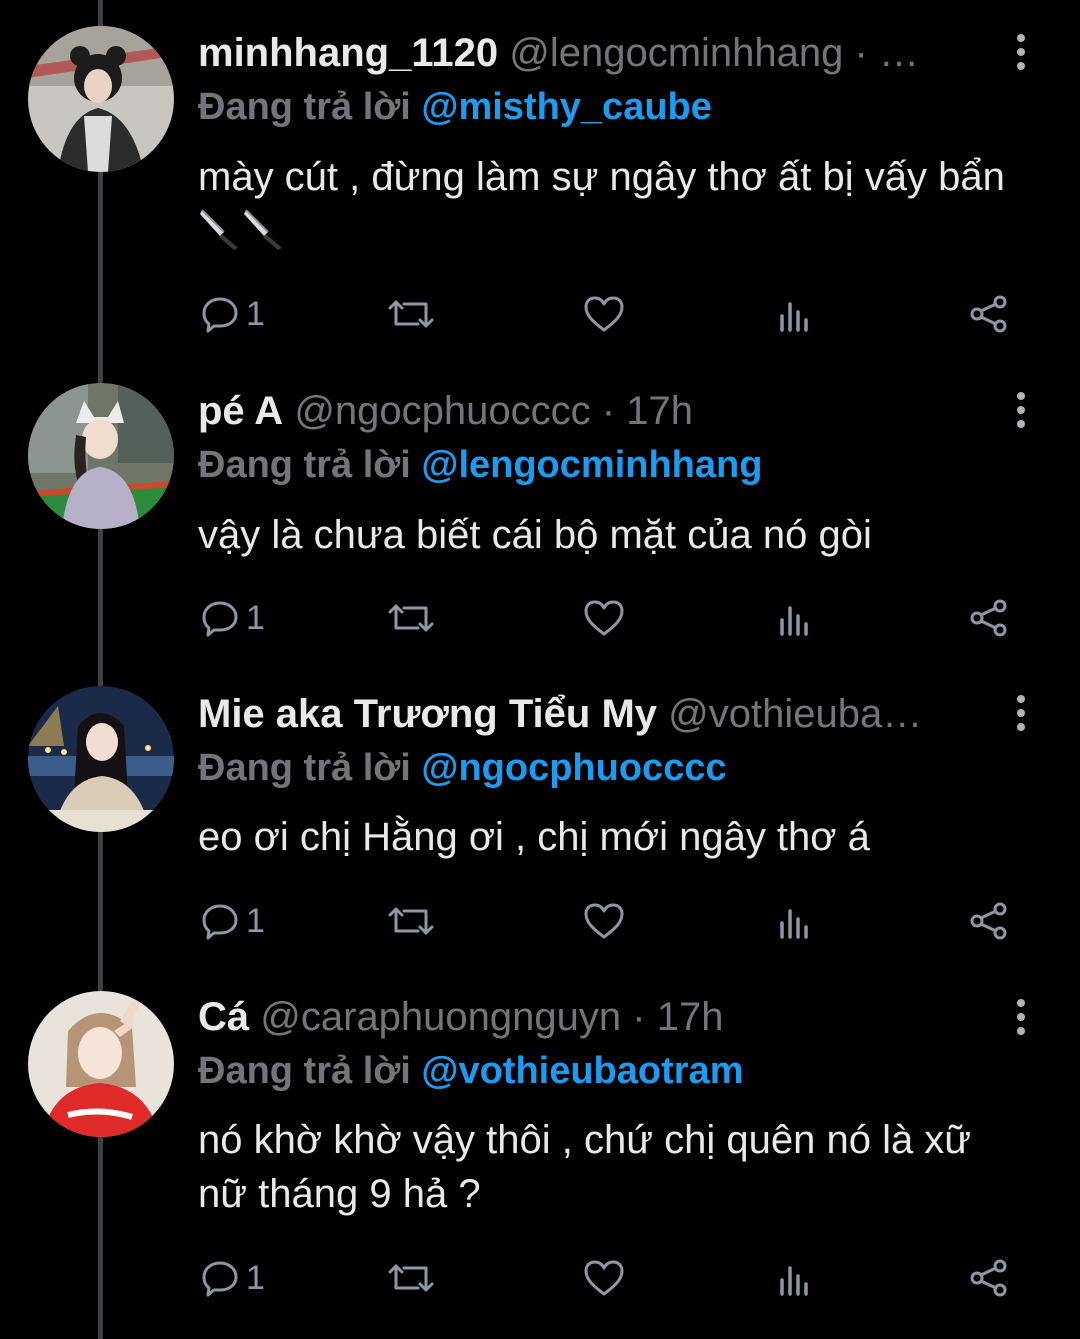 This screenshot has width=1080, height=1339. What do you see at coordinates (535, 535) in the screenshot?
I see `tweet-text: vậy là chưa biết cái bộ mặt của nó gòi` at bounding box center [535, 535].